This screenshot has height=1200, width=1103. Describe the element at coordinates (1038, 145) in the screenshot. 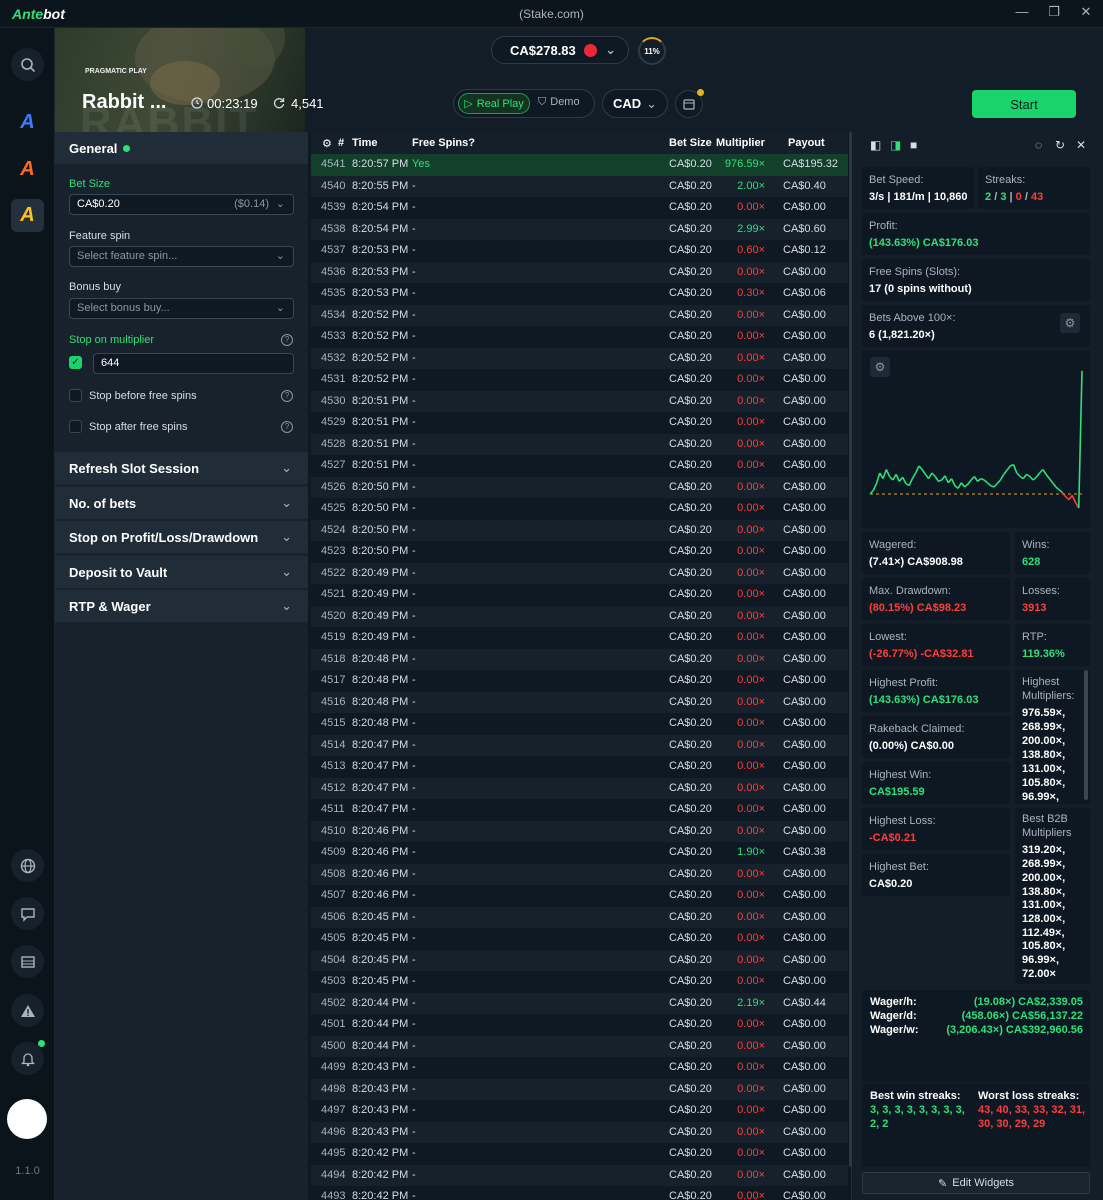

I see `hide-icon: ◌` at that location.